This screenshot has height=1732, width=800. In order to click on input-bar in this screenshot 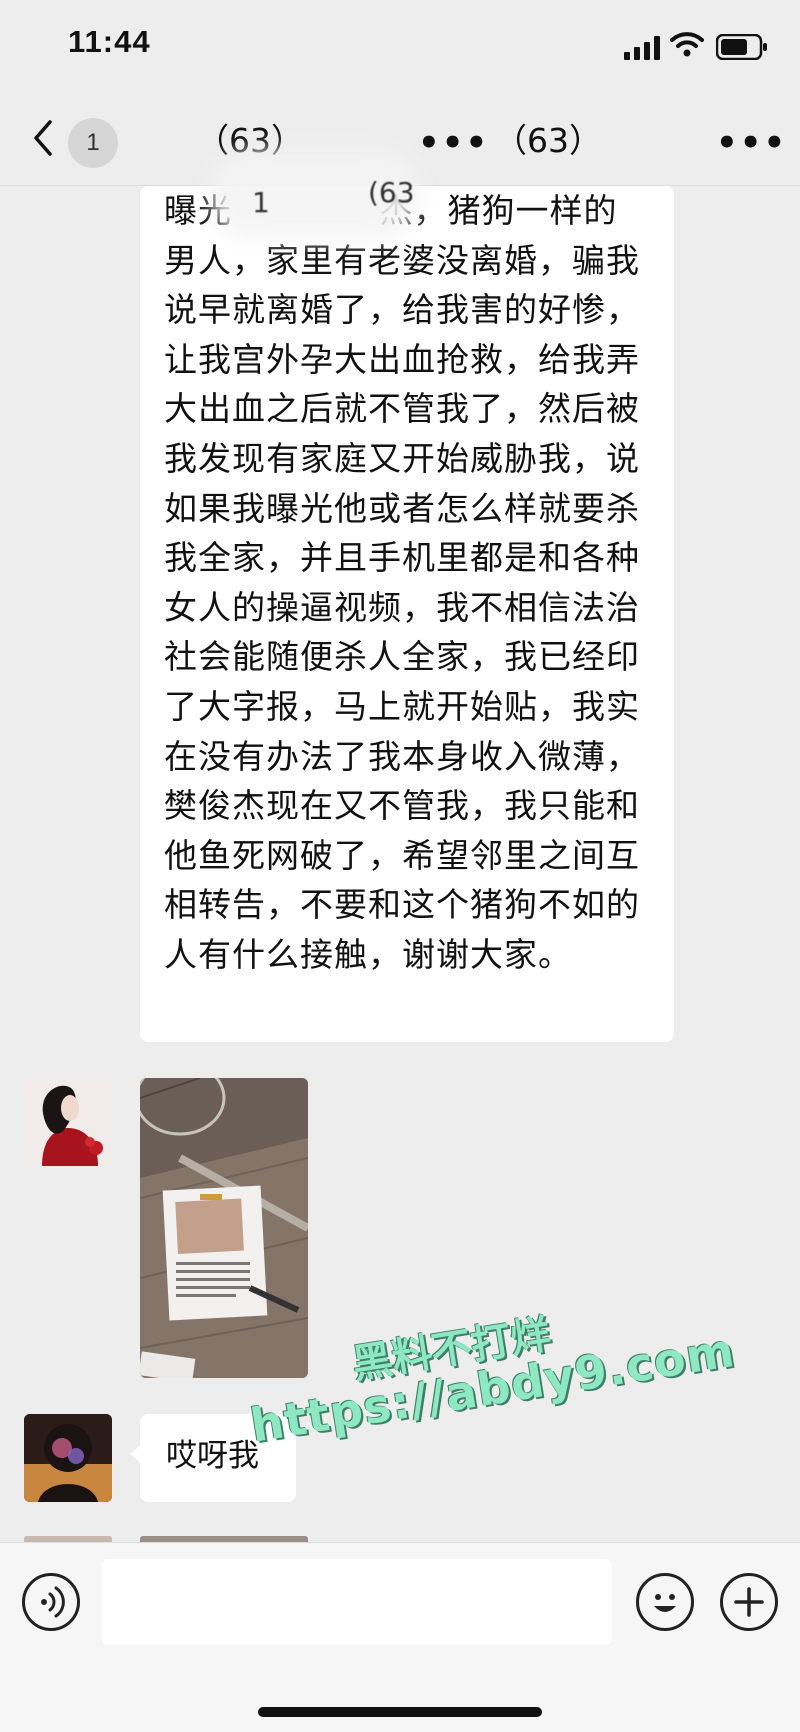, I will do `click(400, 1637)`.